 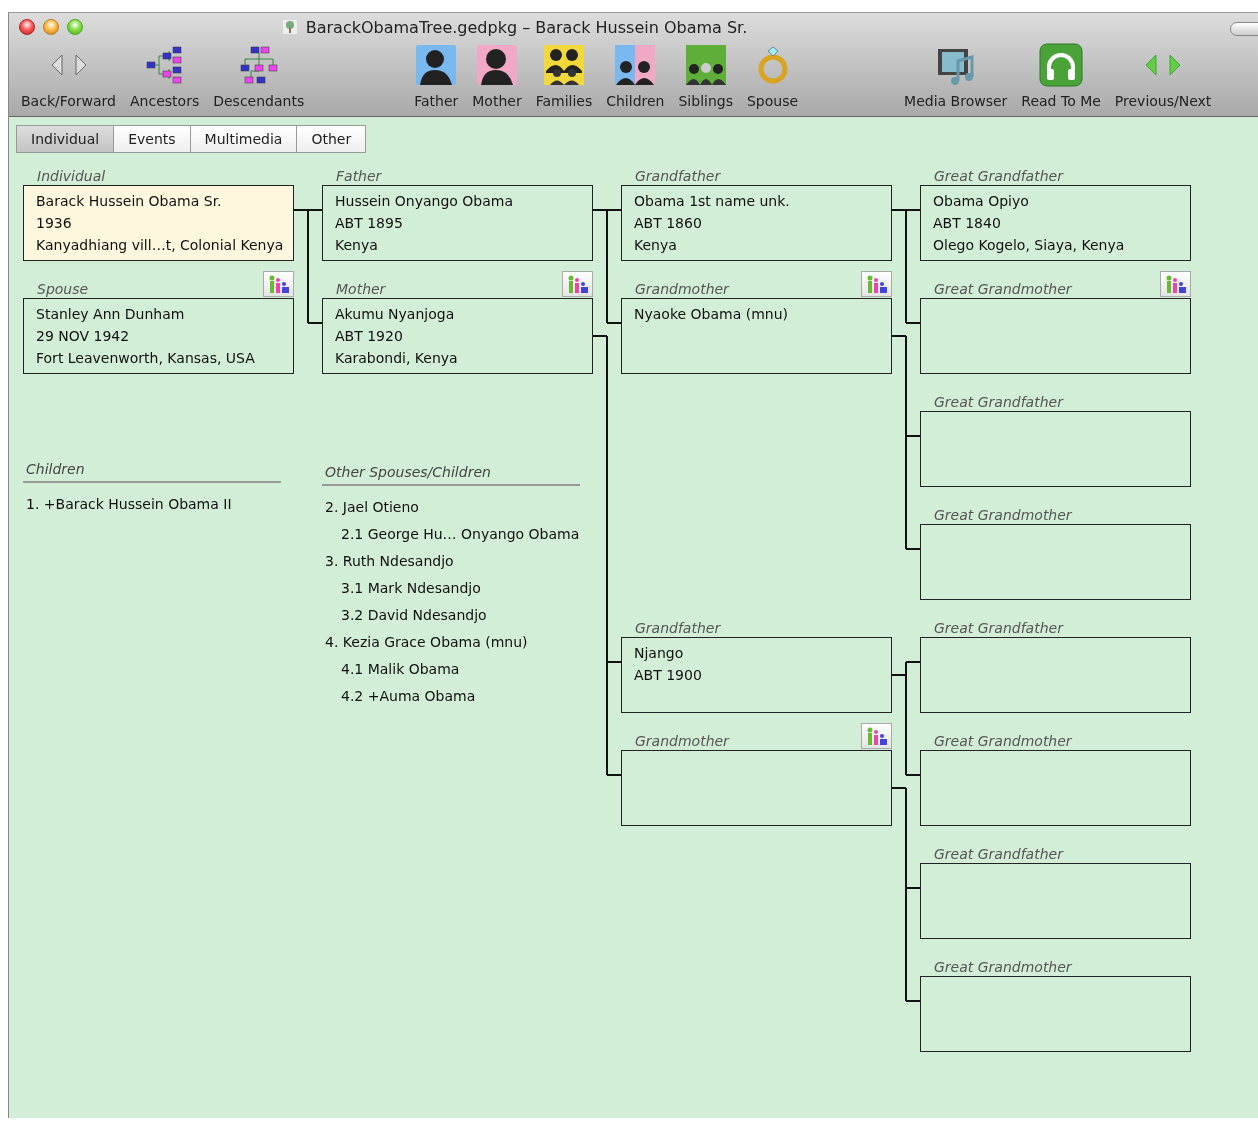 What do you see at coordinates (360, 289) in the screenshot?
I see `relation-label: Mother` at bounding box center [360, 289].